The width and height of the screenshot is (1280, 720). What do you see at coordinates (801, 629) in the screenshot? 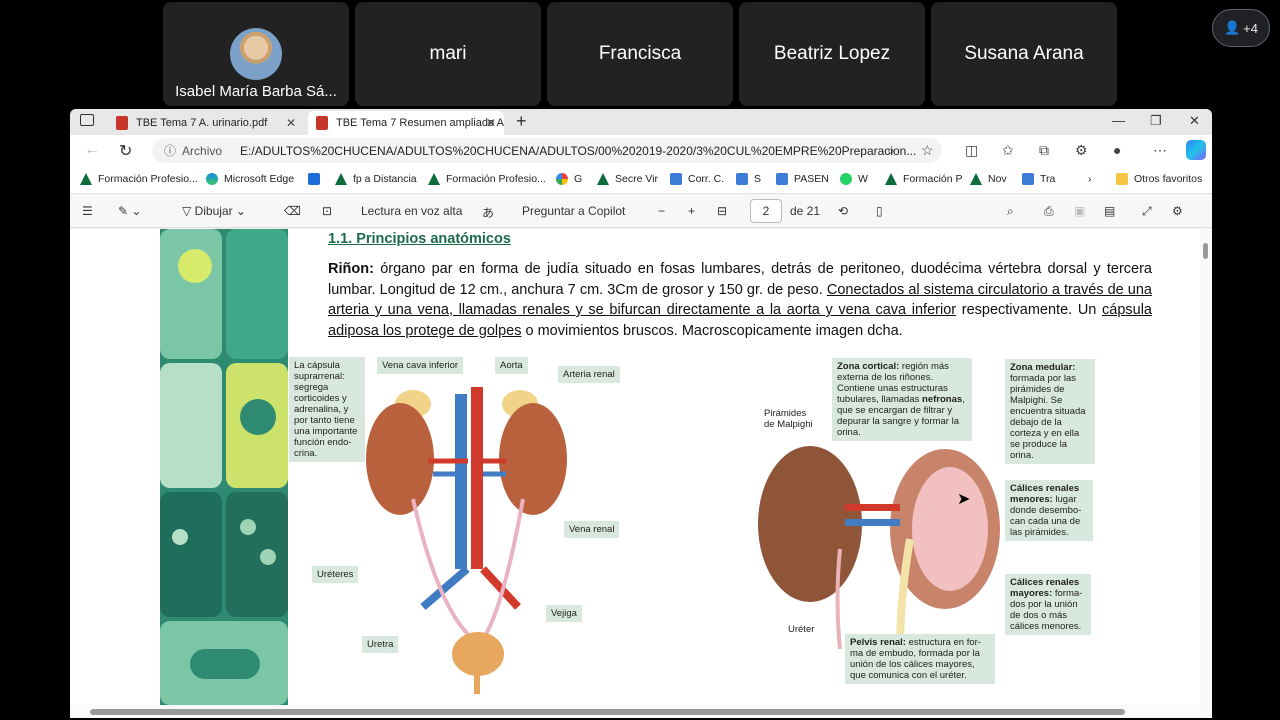
I see `label-ureter: Uréter` at bounding box center [801, 629].